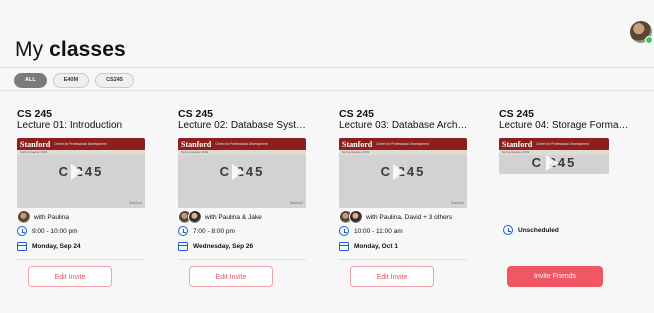  What do you see at coordinates (555, 276) in the screenshot?
I see `invite-friends-button: Invite Friends` at bounding box center [555, 276].